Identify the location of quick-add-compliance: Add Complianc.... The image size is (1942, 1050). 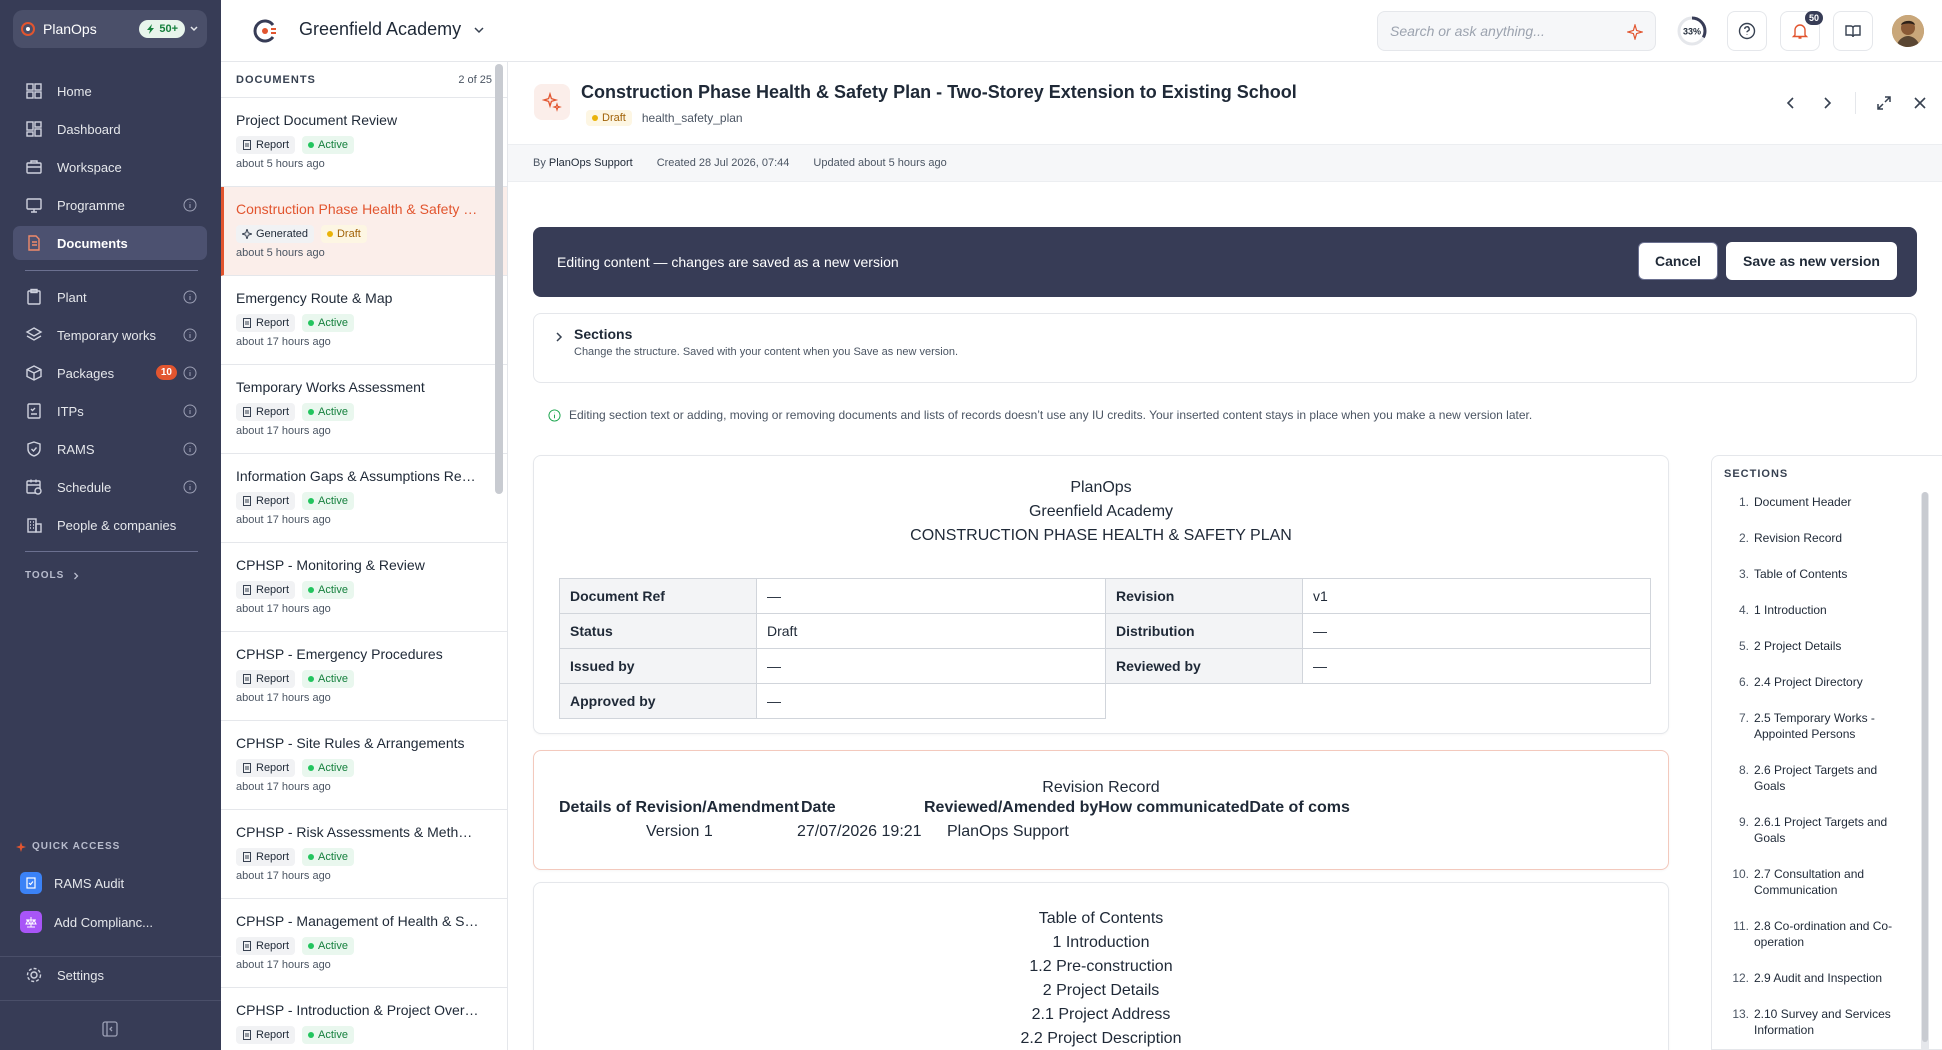
(86, 922).